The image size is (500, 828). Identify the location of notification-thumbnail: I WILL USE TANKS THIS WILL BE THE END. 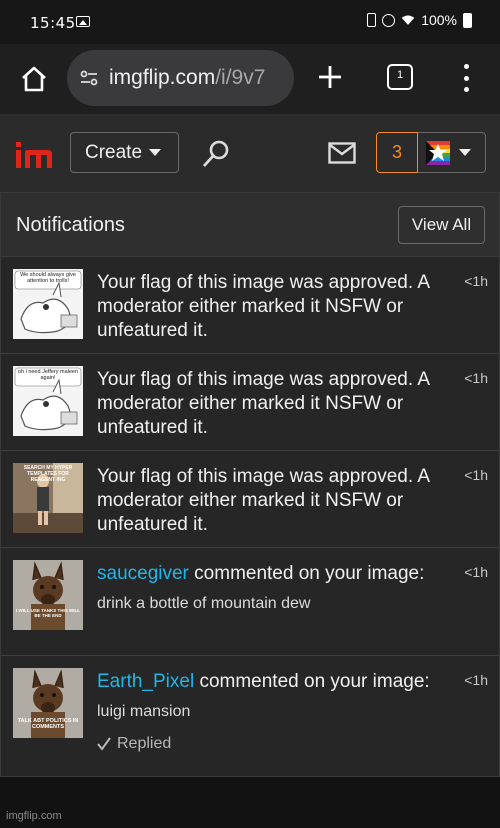
(48, 595).